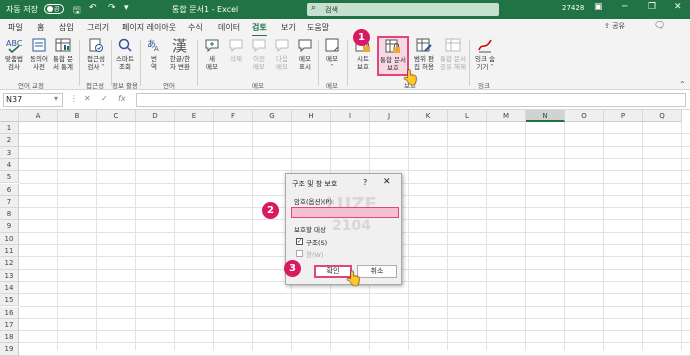 The height and width of the screenshot is (356, 690). What do you see at coordinates (305, 54) in the screenshot?
I see `show-comments-button: 메모 표시` at bounding box center [305, 54].